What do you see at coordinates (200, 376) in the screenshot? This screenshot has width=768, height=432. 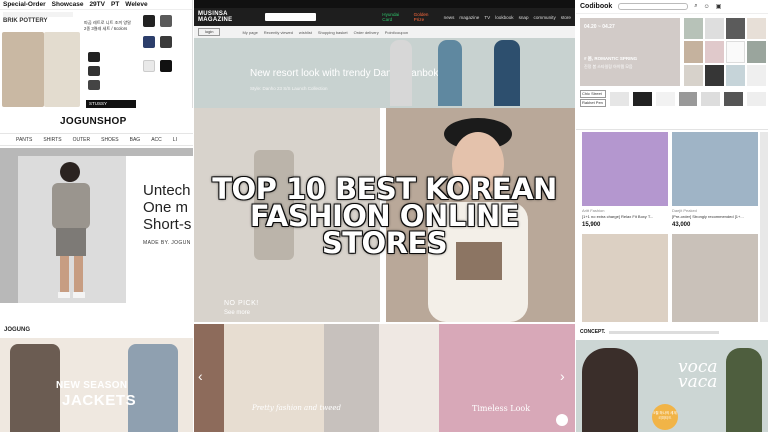 I see `prev-arrow-icon: ‹` at bounding box center [200, 376].